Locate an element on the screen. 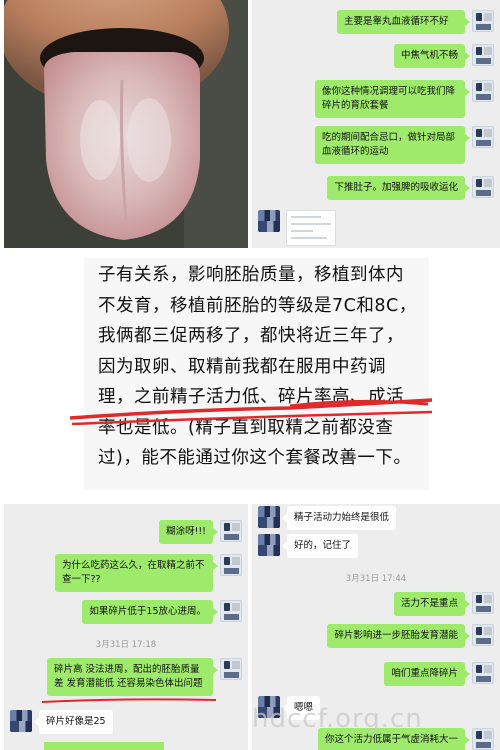 The image size is (500, 750). chat-message: 像你这种情况调理可以吃我们降碎片的育欣套餐 is located at coordinates (404, 99).